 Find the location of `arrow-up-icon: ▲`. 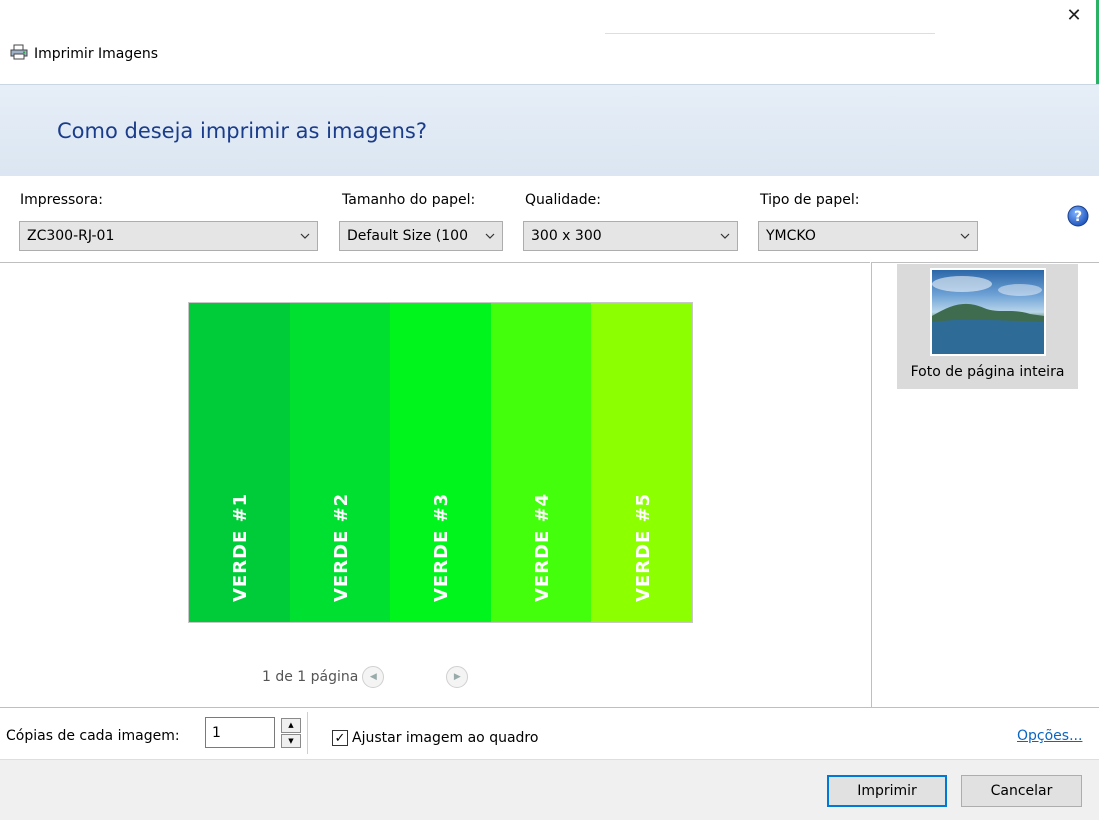

arrow-up-icon: ▲ is located at coordinates (291, 725).